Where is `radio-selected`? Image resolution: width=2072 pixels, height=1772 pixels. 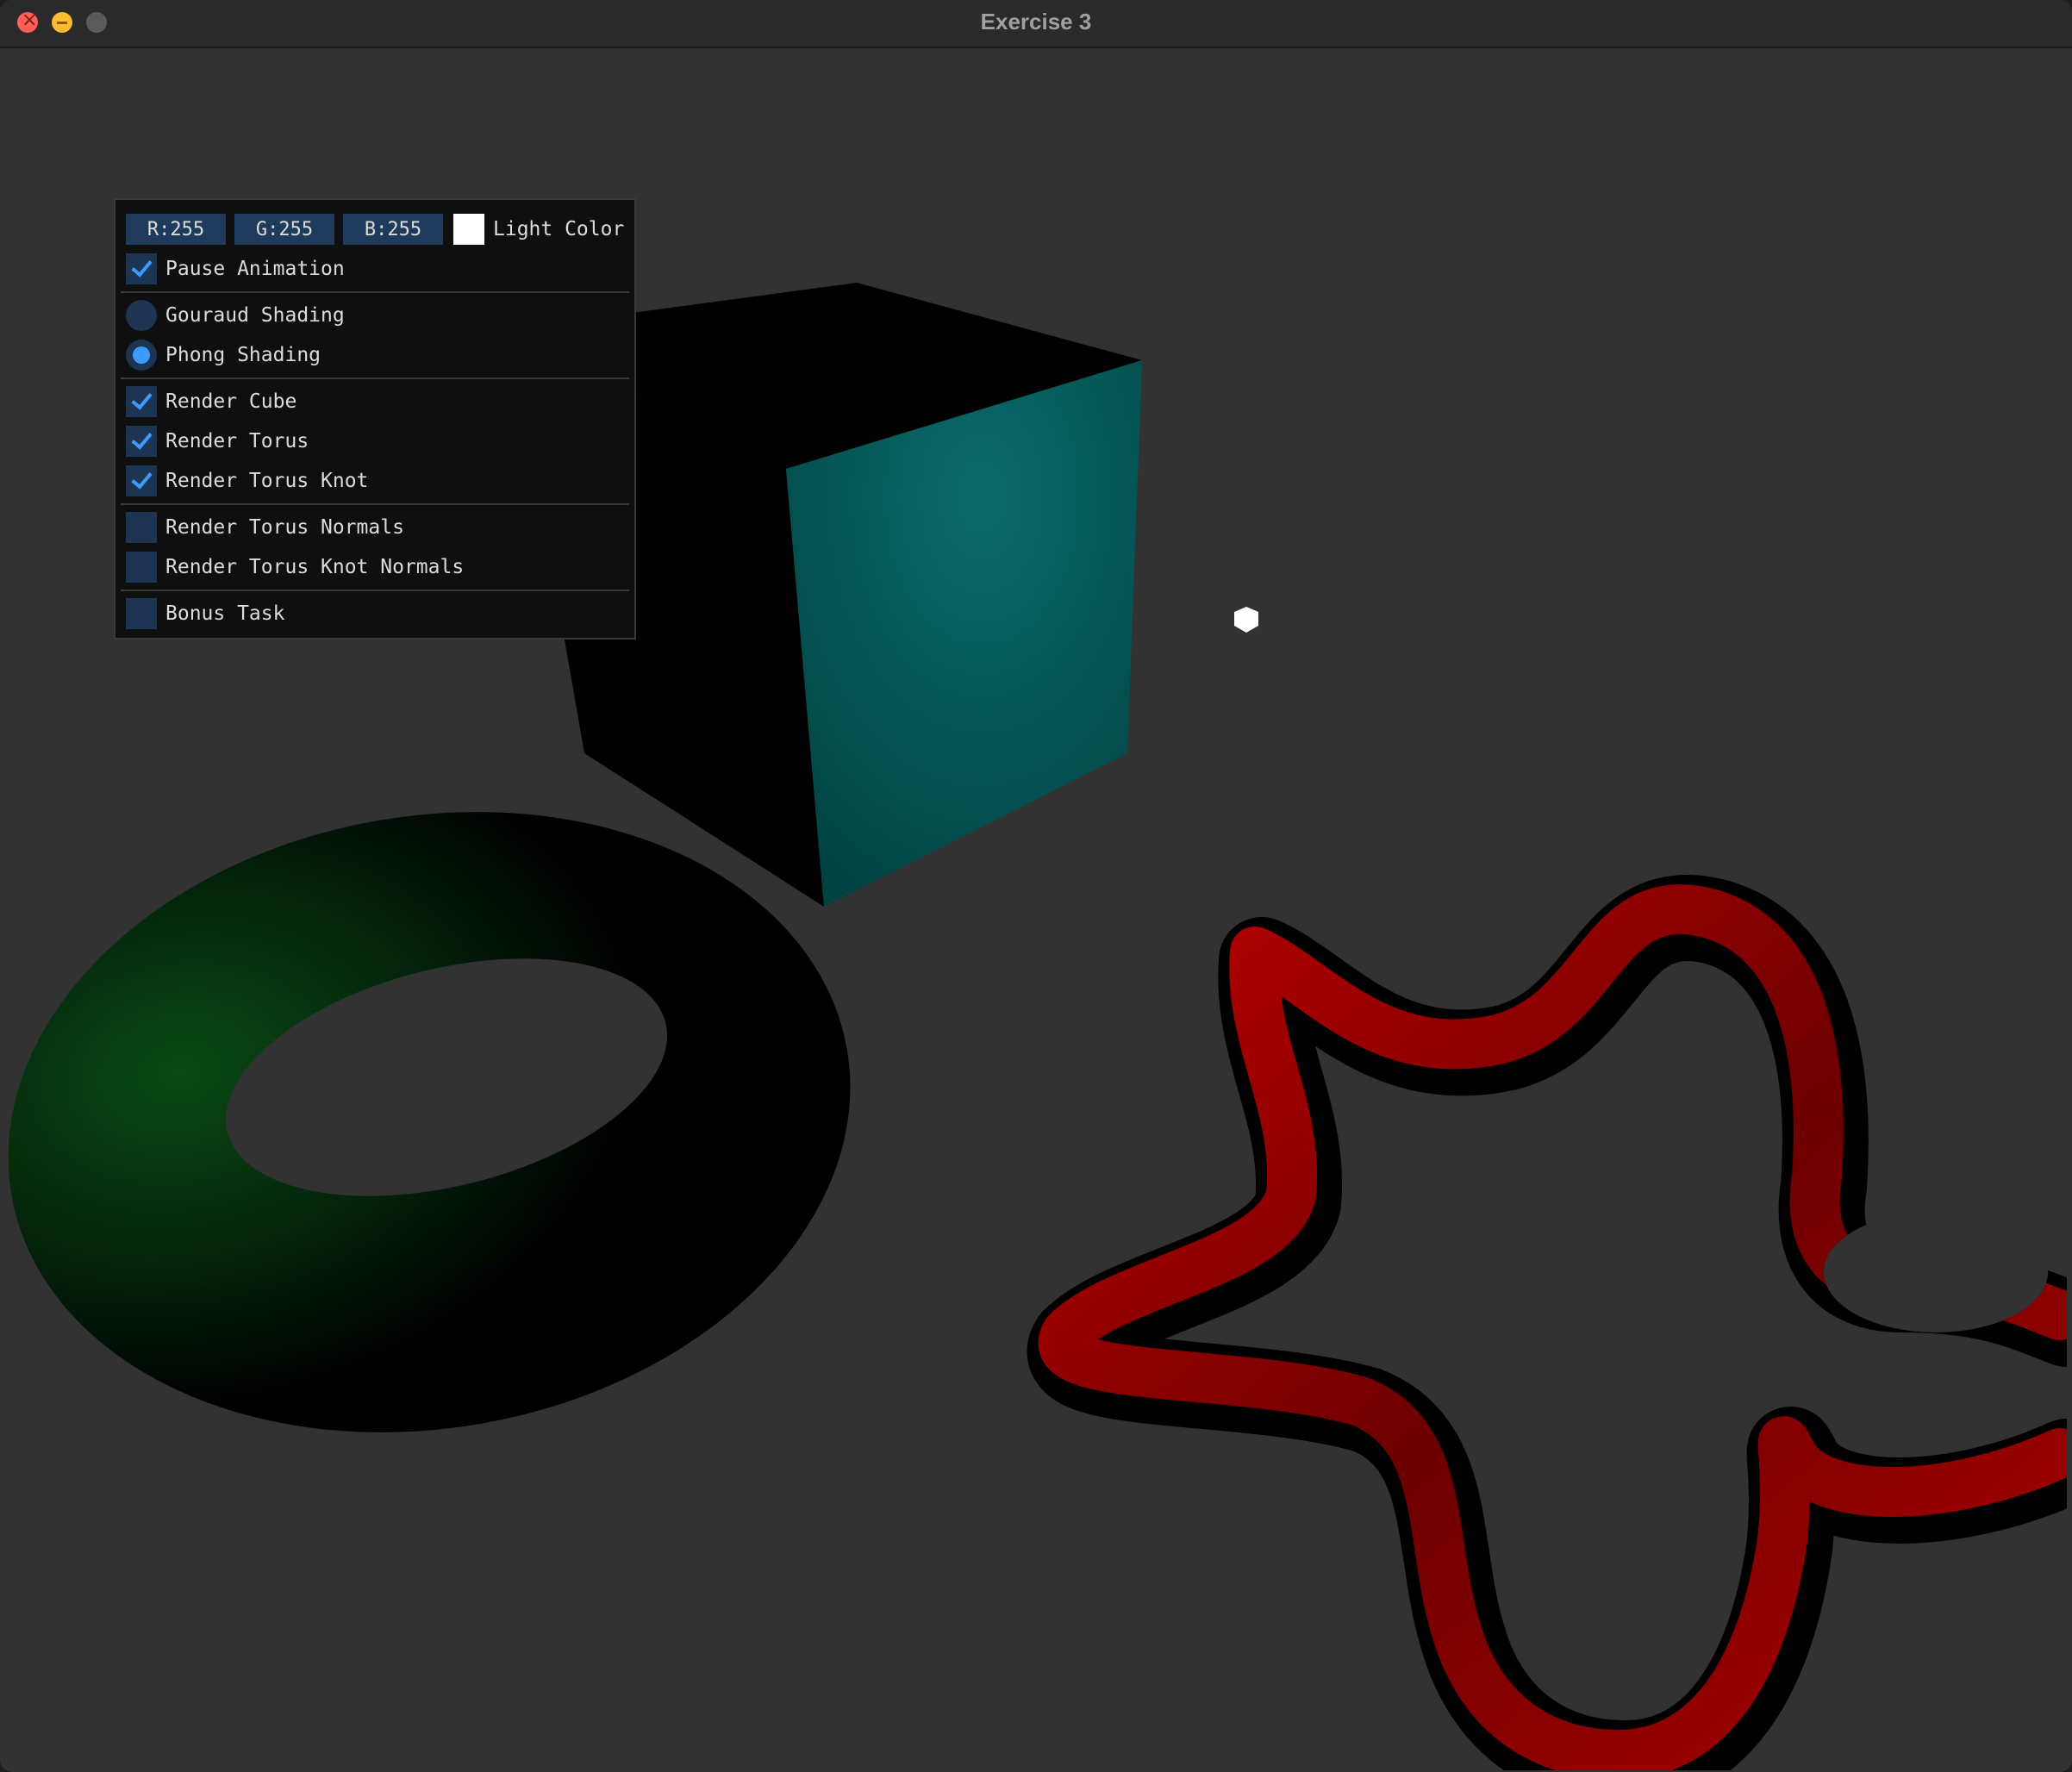 radio-selected is located at coordinates (142, 356).